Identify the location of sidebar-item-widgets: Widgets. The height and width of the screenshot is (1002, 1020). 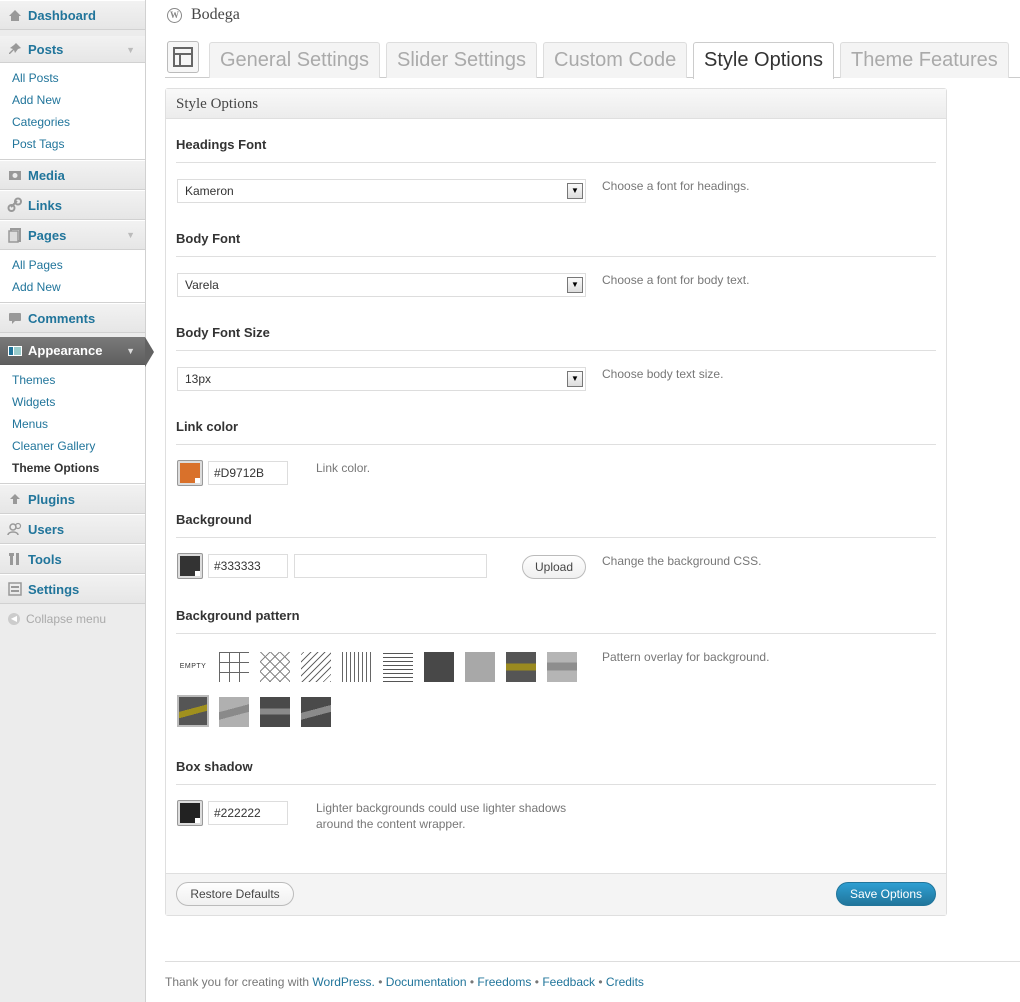
(72, 402).